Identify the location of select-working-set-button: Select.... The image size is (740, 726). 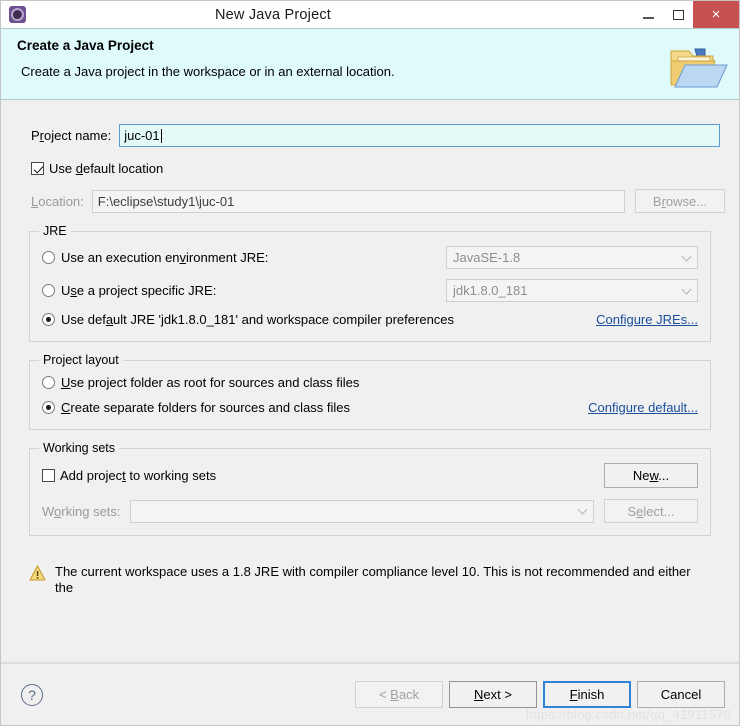
(651, 511).